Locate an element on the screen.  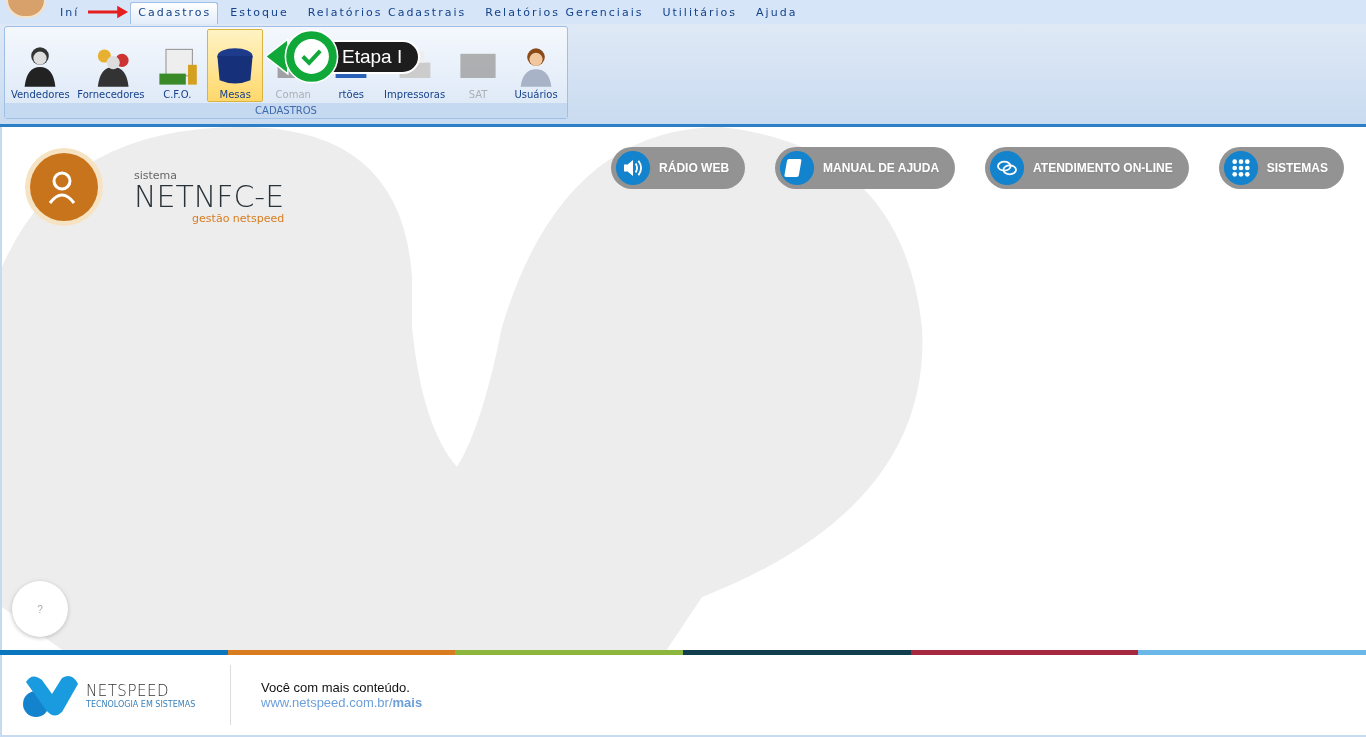
arrow-icon is located at coordinates (108, 12).